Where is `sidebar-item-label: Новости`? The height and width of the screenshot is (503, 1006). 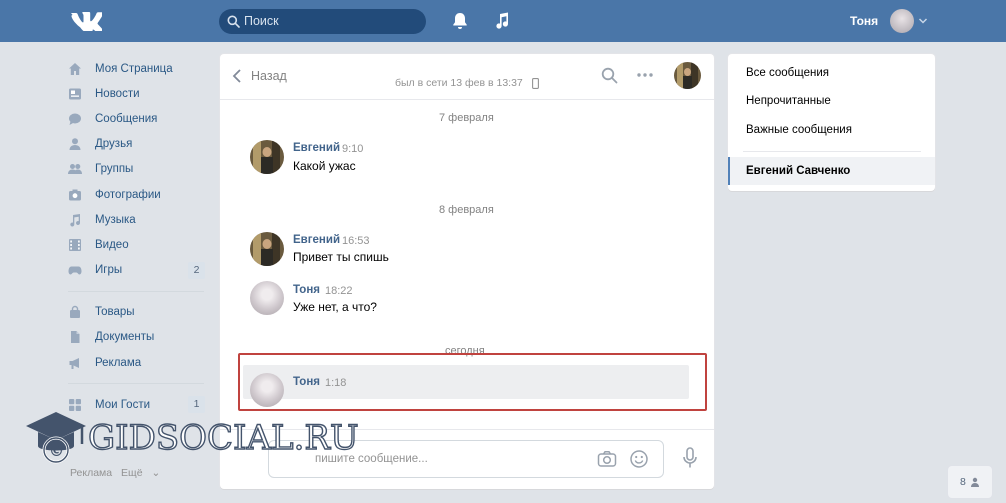 sidebar-item-label: Новости is located at coordinates (117, 93).